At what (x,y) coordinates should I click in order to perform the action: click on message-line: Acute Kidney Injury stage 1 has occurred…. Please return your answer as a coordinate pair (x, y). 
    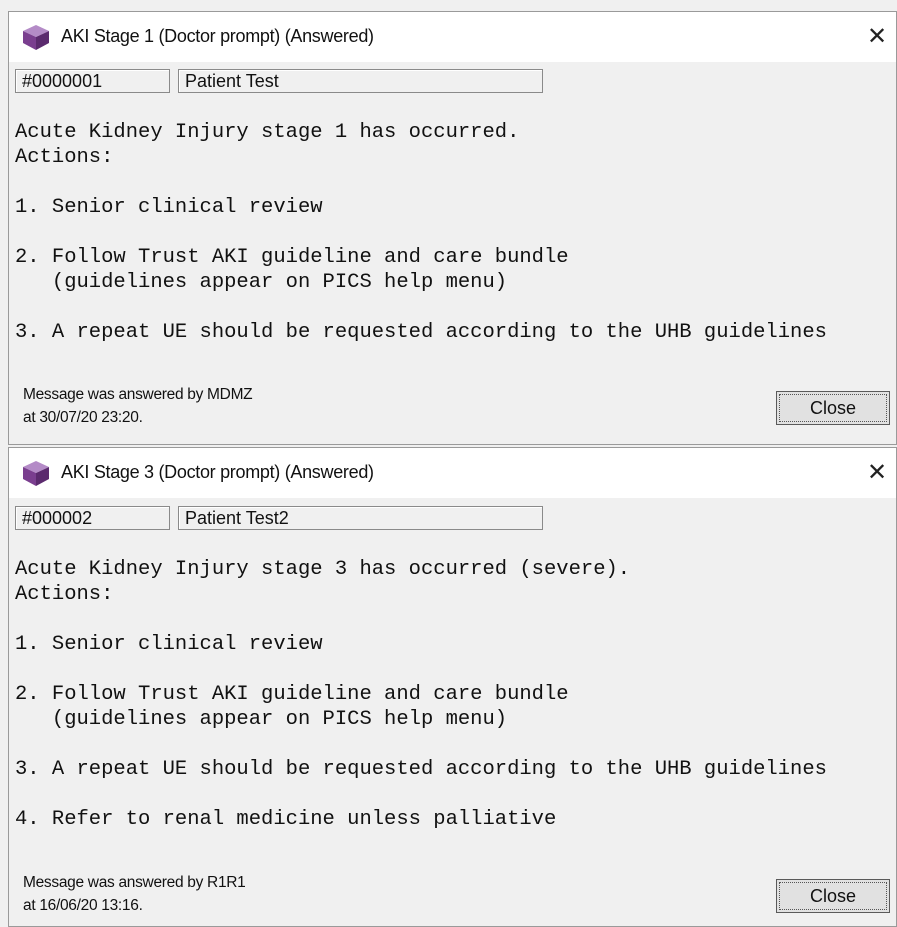
    Looking at the image, I should click on (267, 132).